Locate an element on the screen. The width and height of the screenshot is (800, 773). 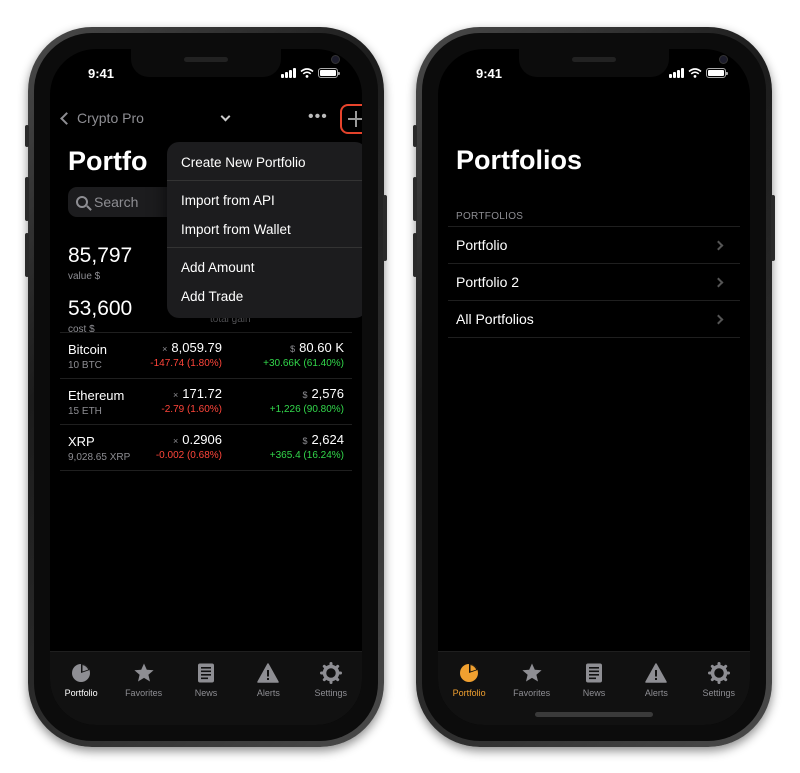
coin-value: $2,576 is located at coordinates (323, 393).